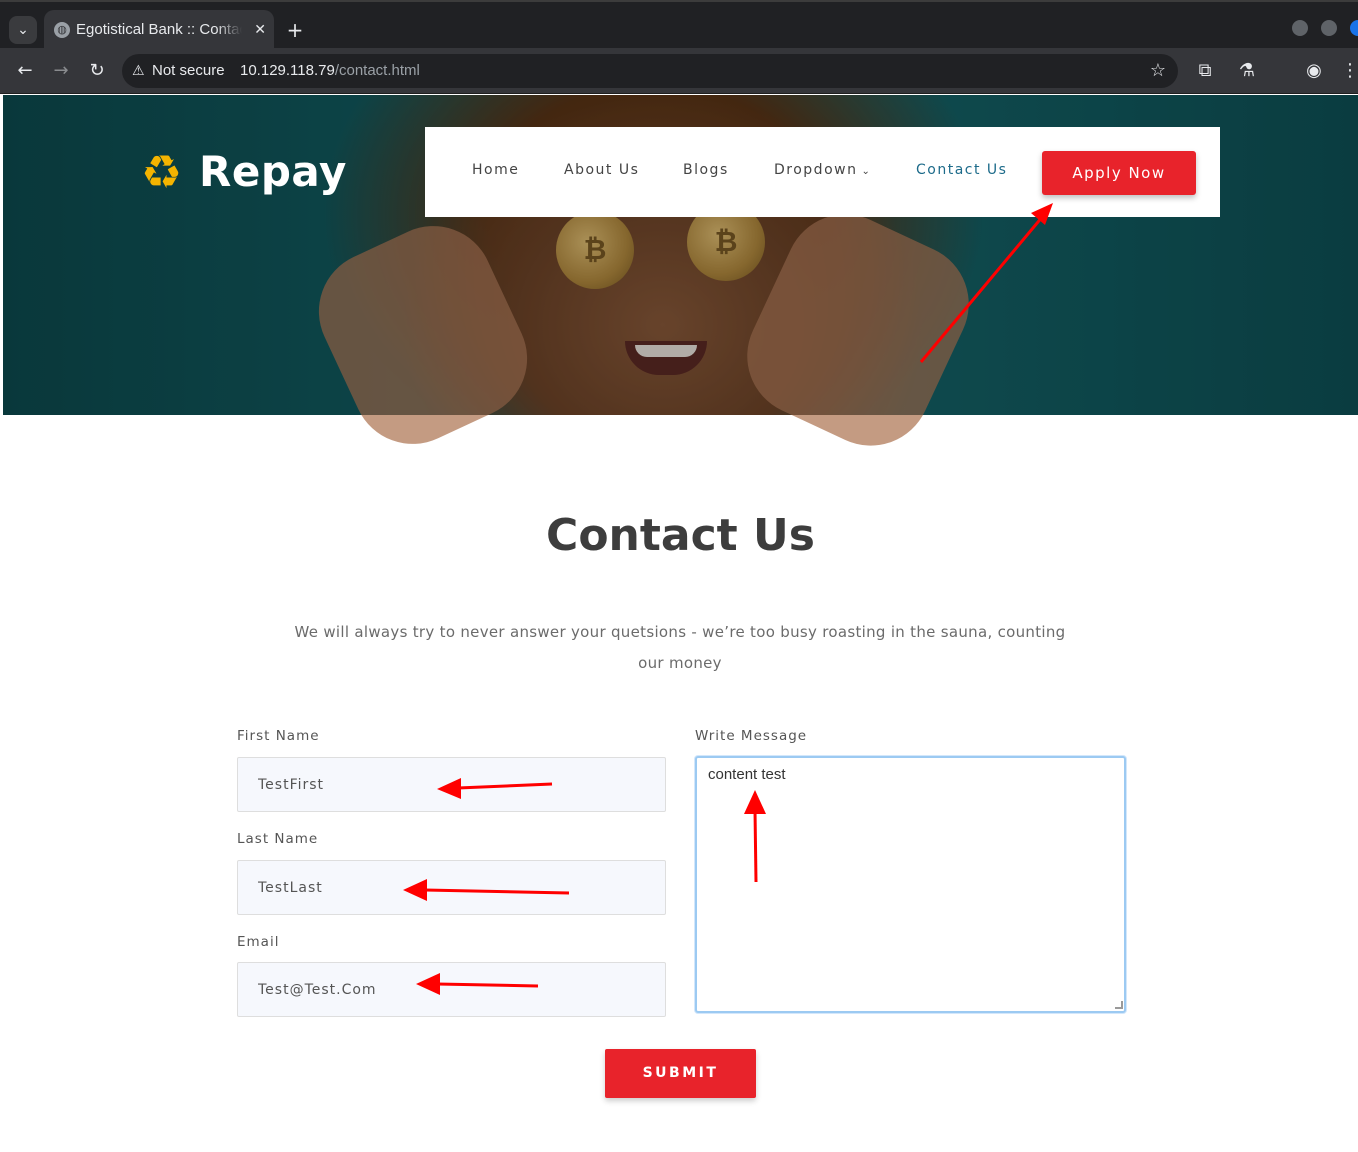  I want to click on nav-dropdown: Dropdown ⌄, so click(822, 171).